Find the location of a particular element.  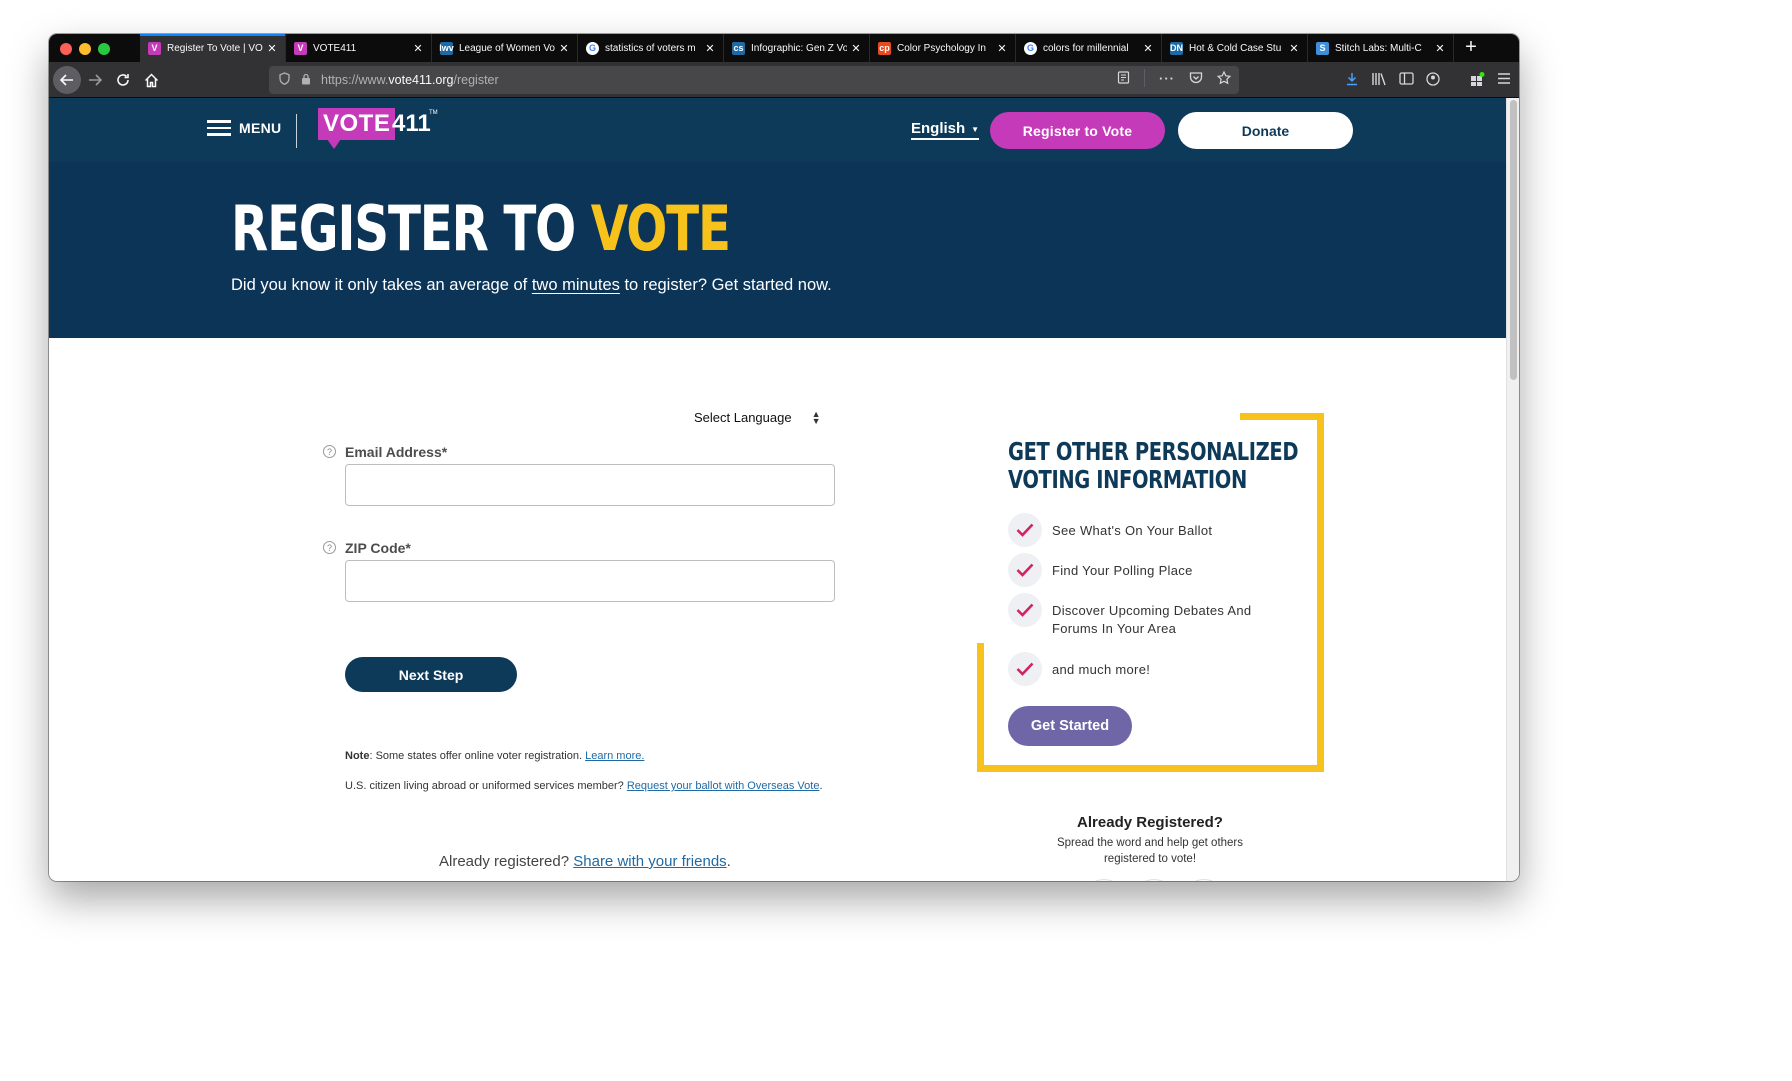

scrollbar-thumb is located at coordinates (1513, 240).